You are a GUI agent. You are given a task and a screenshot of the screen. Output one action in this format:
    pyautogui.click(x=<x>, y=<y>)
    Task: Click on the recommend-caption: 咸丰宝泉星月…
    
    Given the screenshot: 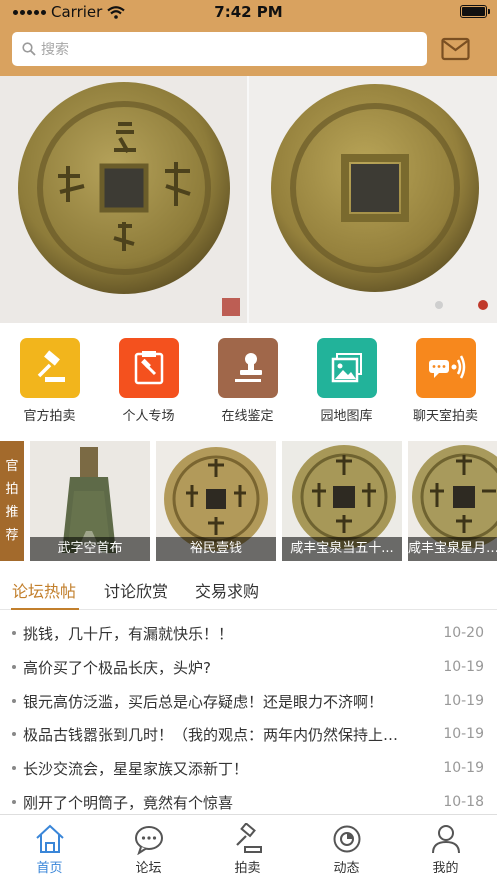 What is the action you would take?
    pyautogui.click(x=452, y=549)
    